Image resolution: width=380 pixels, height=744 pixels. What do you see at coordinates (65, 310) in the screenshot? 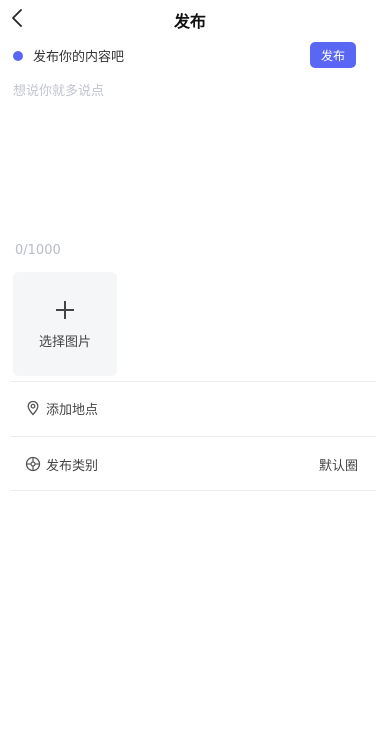
I see `plus-icon` at bounding box center [65, 310].